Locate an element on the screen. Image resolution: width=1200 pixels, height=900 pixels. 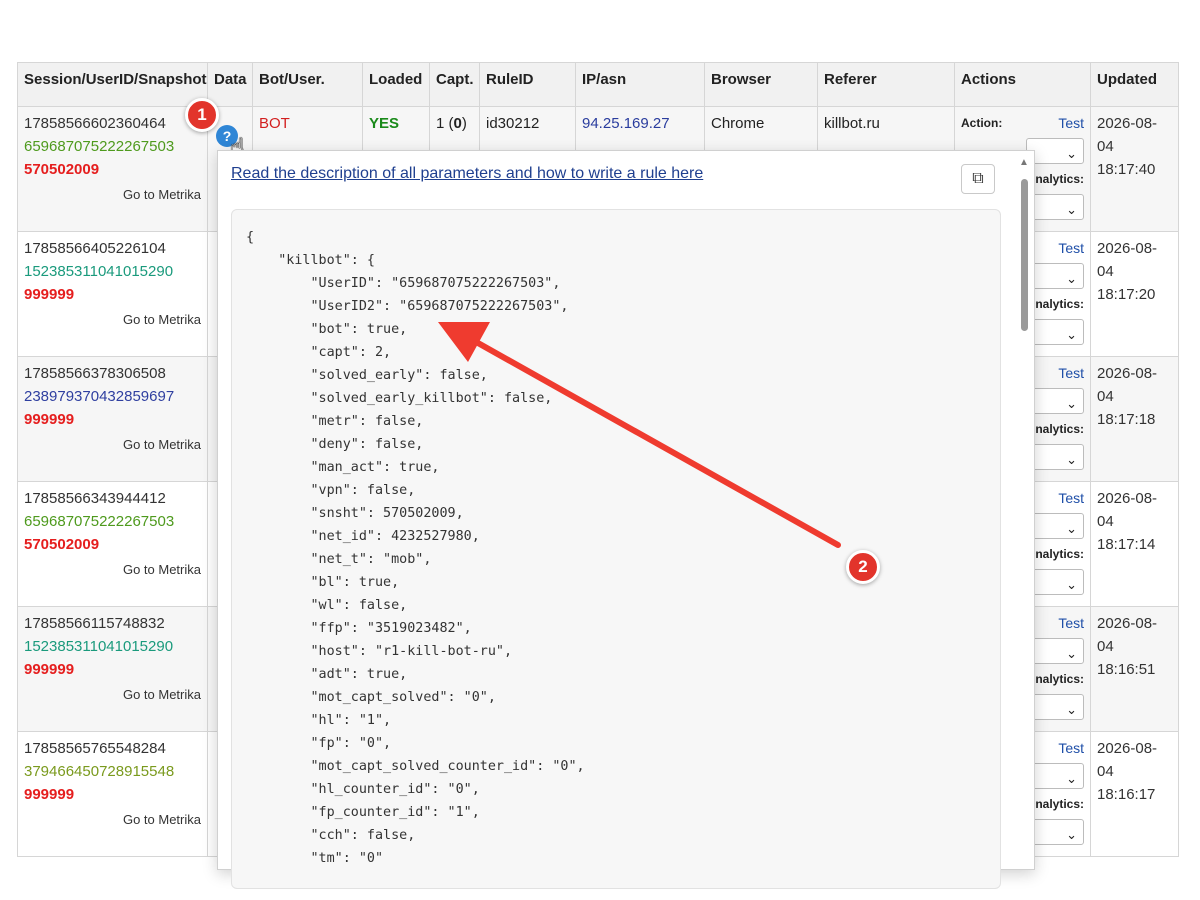
updated-cell: 2026-08- 04 18:17:40 is located at coordinates (1134, 169).